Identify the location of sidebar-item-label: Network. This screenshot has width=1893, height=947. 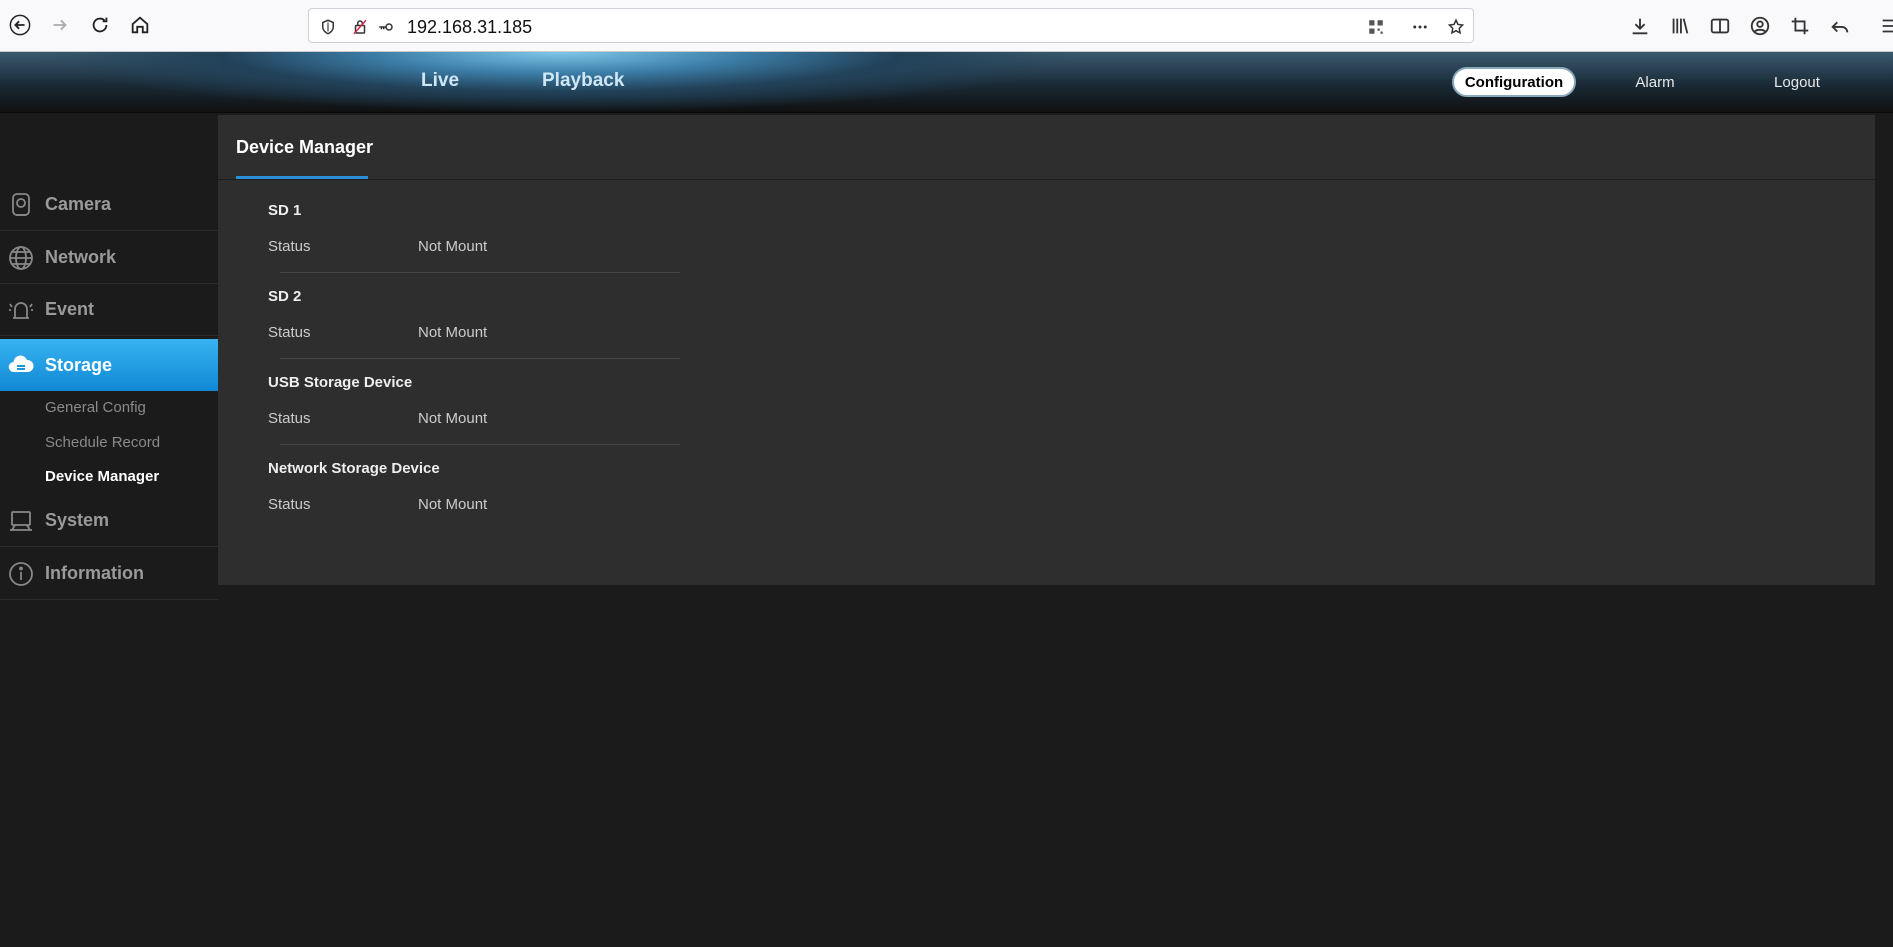
(81, 257).